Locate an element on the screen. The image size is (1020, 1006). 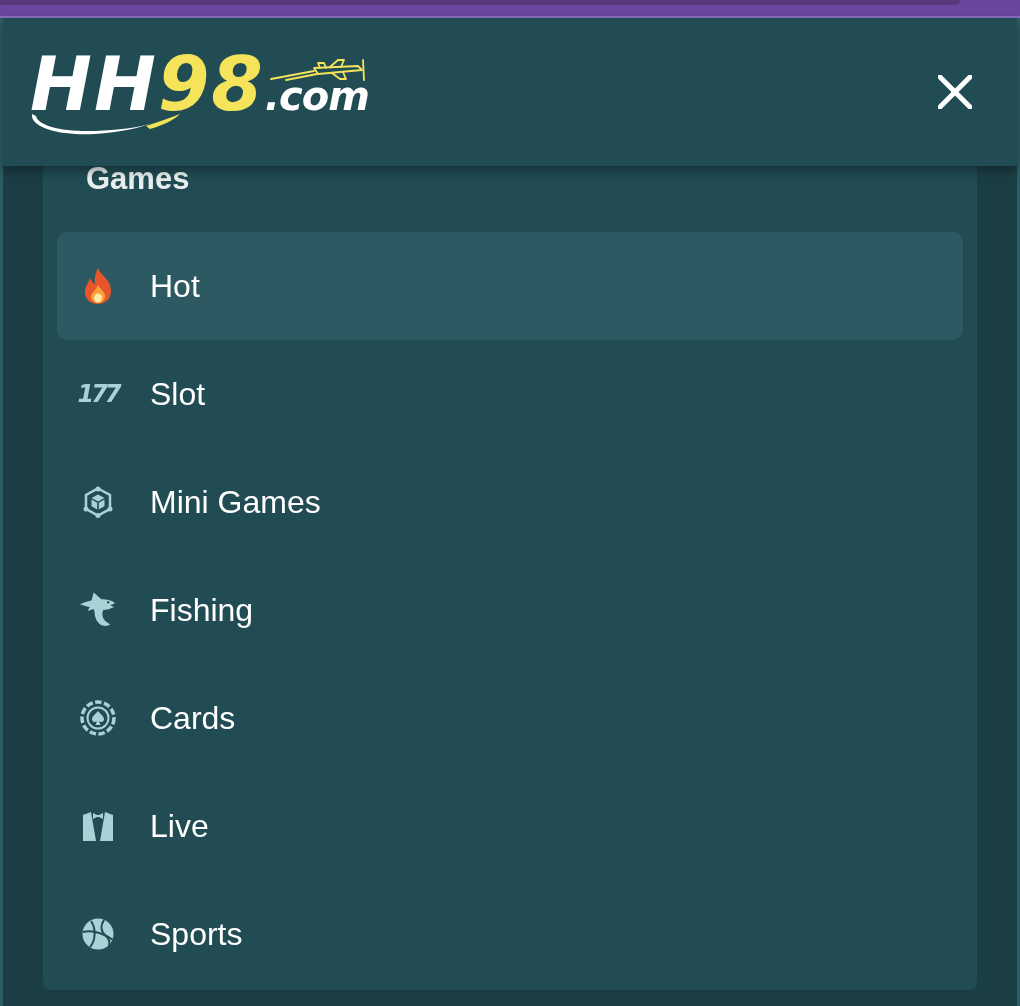
menu-item: 177 Slot is located at coordinates (510, 394).